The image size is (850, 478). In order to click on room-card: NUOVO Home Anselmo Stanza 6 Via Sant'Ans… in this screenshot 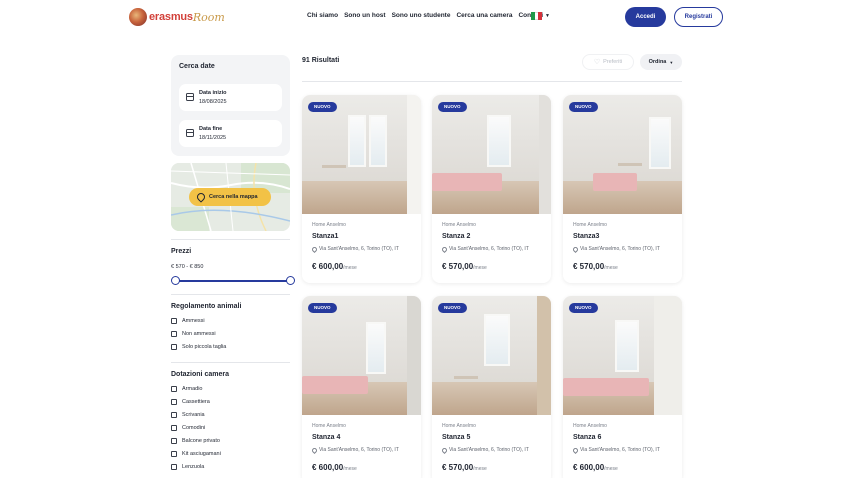, I will do `click(622, 387)`.